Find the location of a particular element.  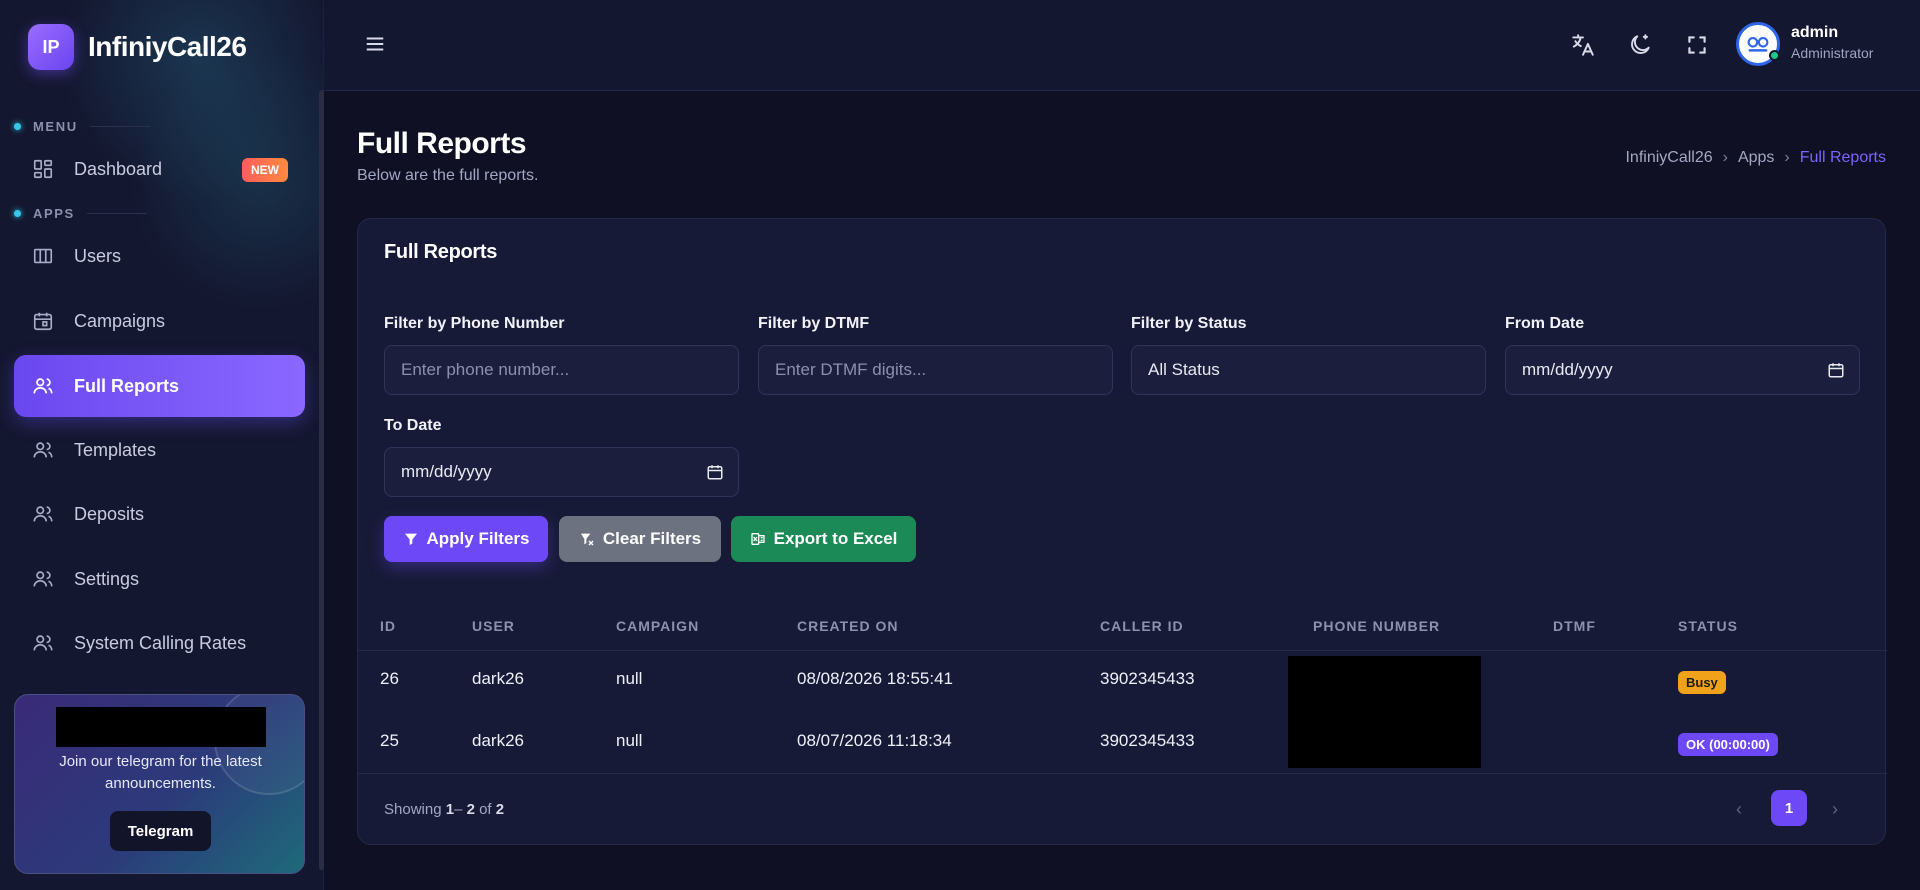

clear-filters-button: Clear Filters is located at coordinates (640, 539).